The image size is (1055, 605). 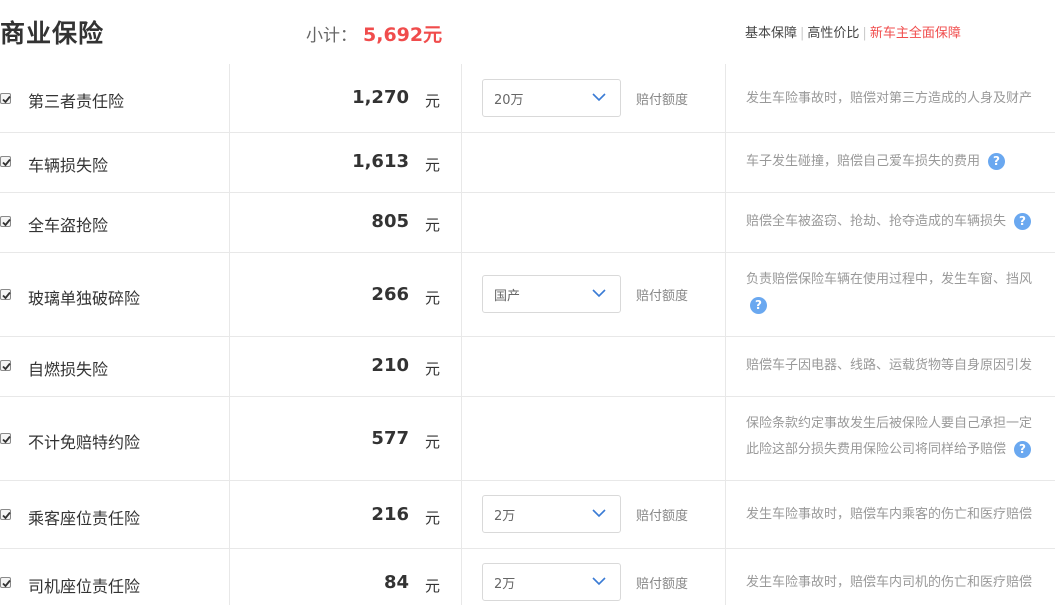 What do you see at coordinates (76, 101) in the screenshot?
I see `insurance-name: 第三者责任险` at bounding box center [76, 101].